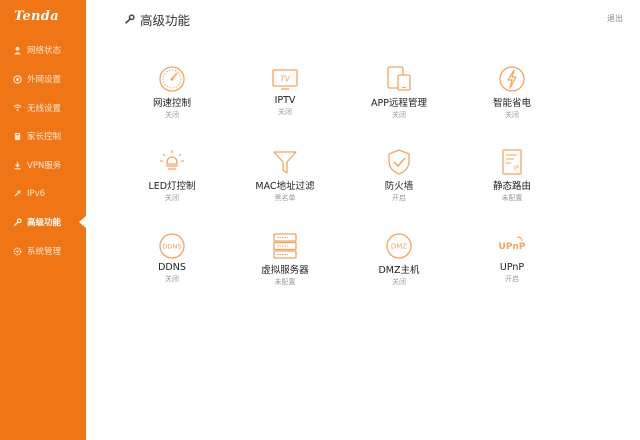 Image resolution: width=640 pixels, height=440 pixels. I want to click on server-icon, so click(285, 246).